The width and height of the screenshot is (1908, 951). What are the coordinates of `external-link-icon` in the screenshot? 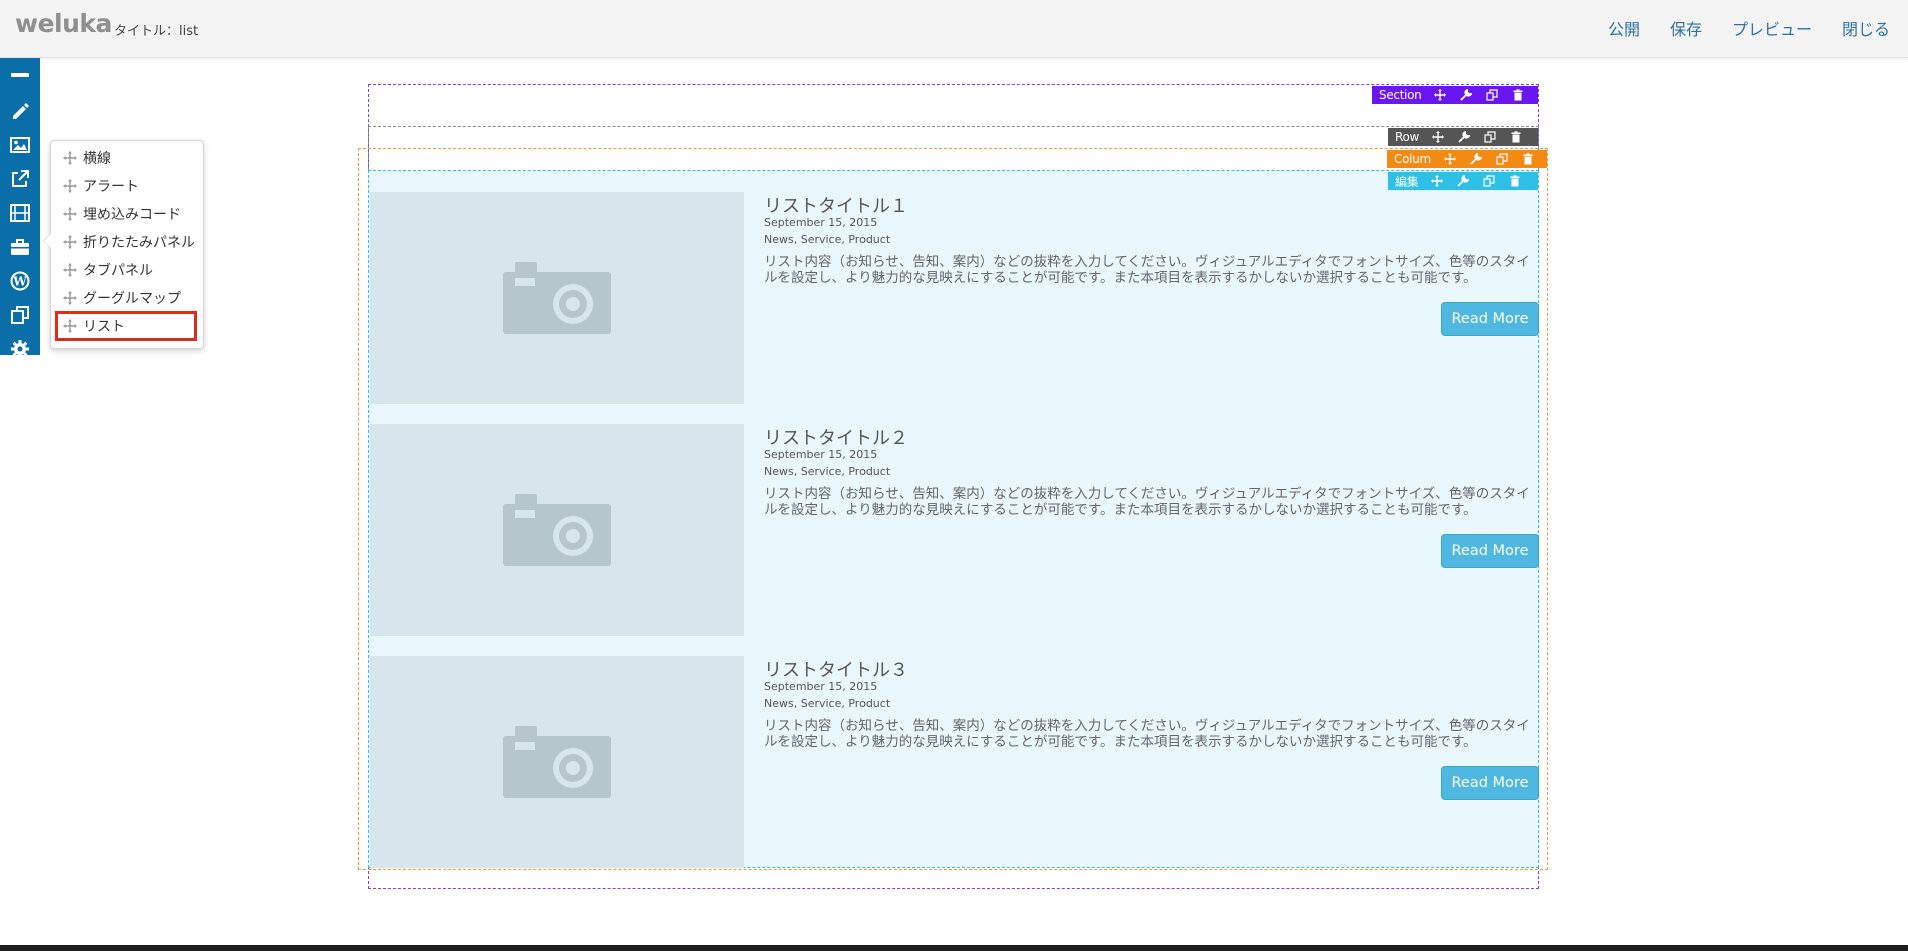 It's located at (20, 178).